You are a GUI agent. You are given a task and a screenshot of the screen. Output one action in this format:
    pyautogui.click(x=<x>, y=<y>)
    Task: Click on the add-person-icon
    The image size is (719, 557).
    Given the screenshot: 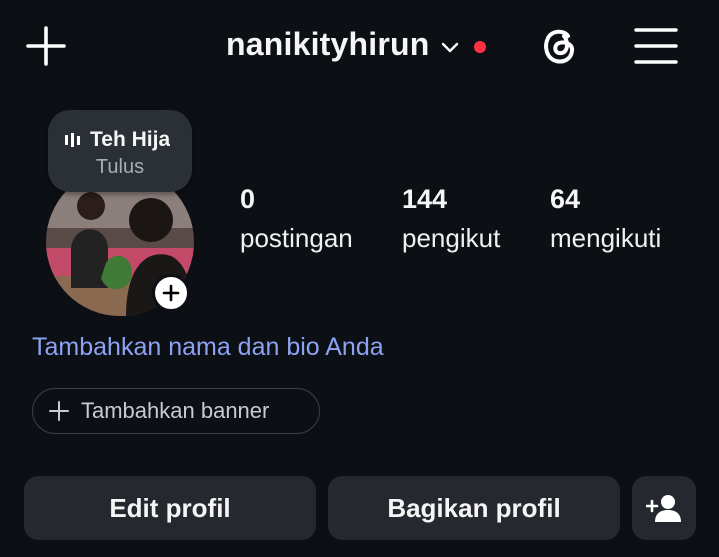 What is the action you would take?
    pyautogui.click(x=663, y=508)
    